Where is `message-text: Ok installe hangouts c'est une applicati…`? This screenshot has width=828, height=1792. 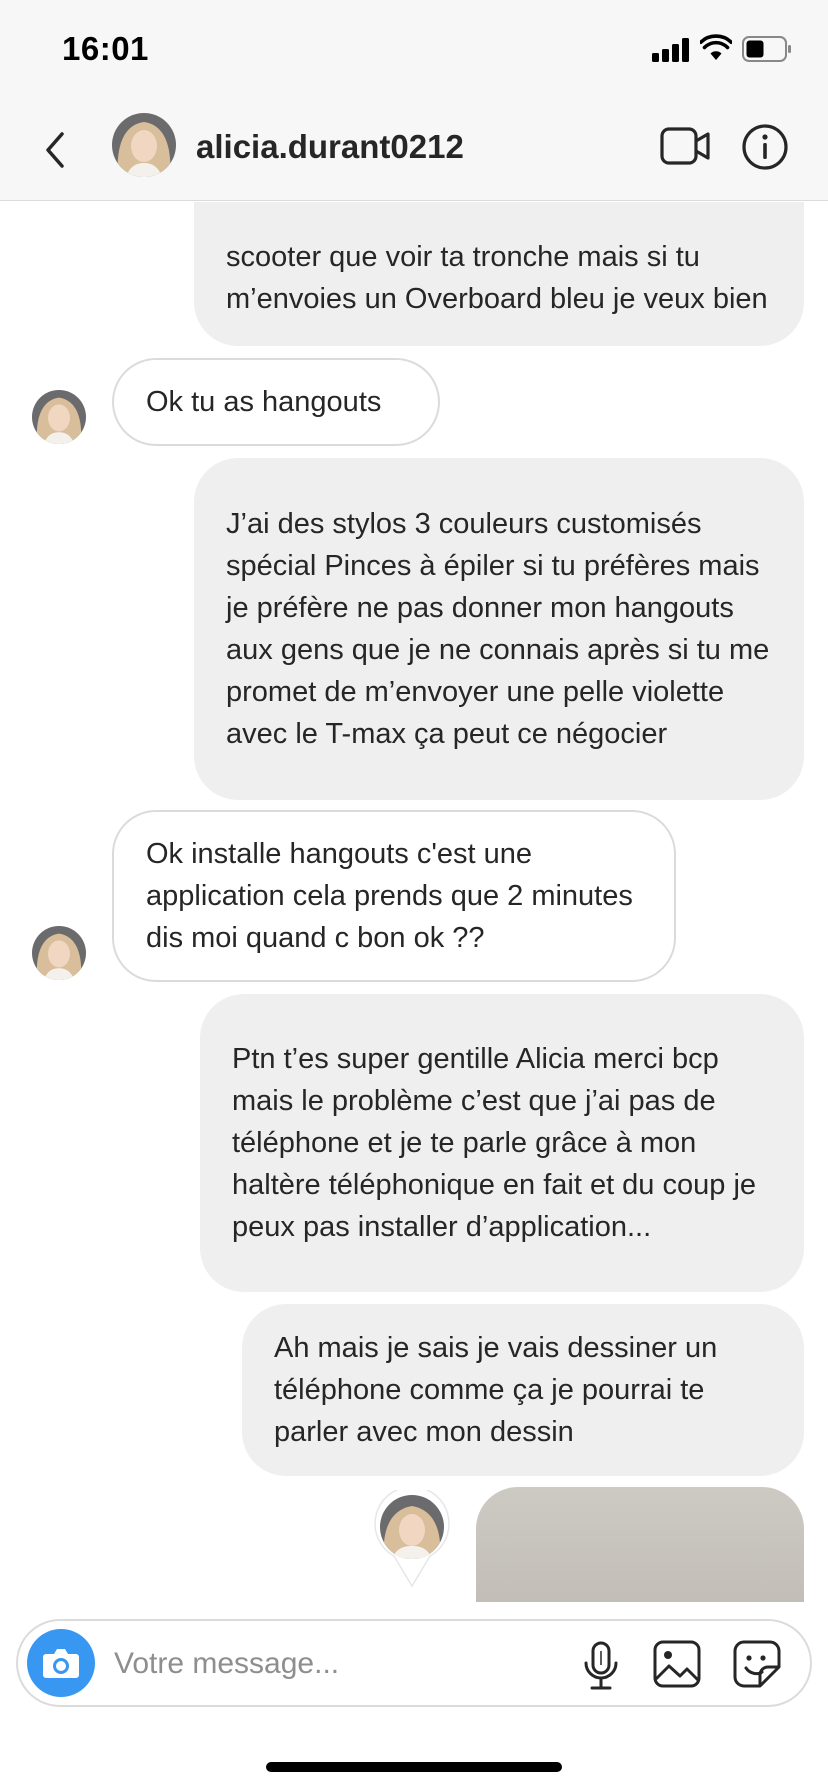
message-text: Ok installe hangouts c'est une applicati… is located at coordinates (389, 896).